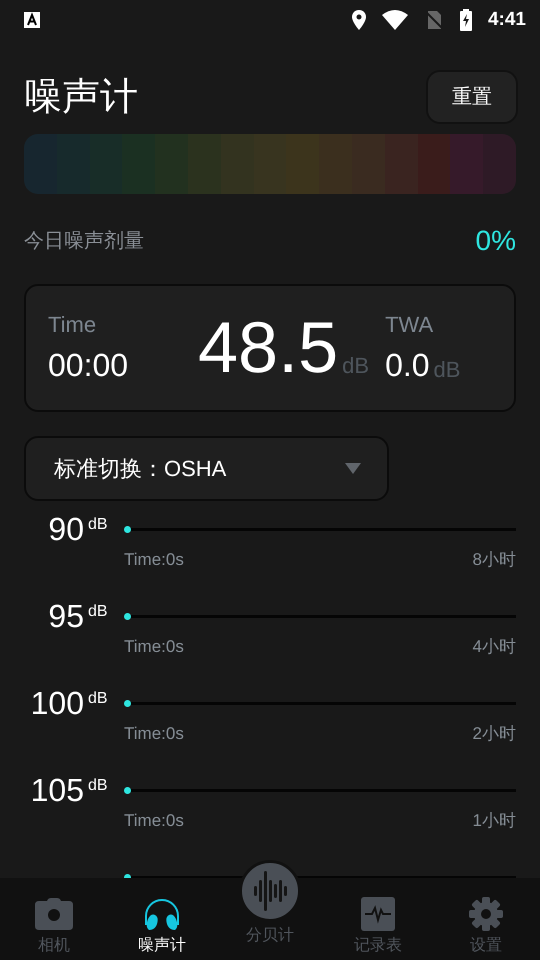 Image resolution: width=540 pixels, height=960 pixels. Describe the element at coordinates (270, 891) in the screenshot. I see `sound-wave-icon` at that location.